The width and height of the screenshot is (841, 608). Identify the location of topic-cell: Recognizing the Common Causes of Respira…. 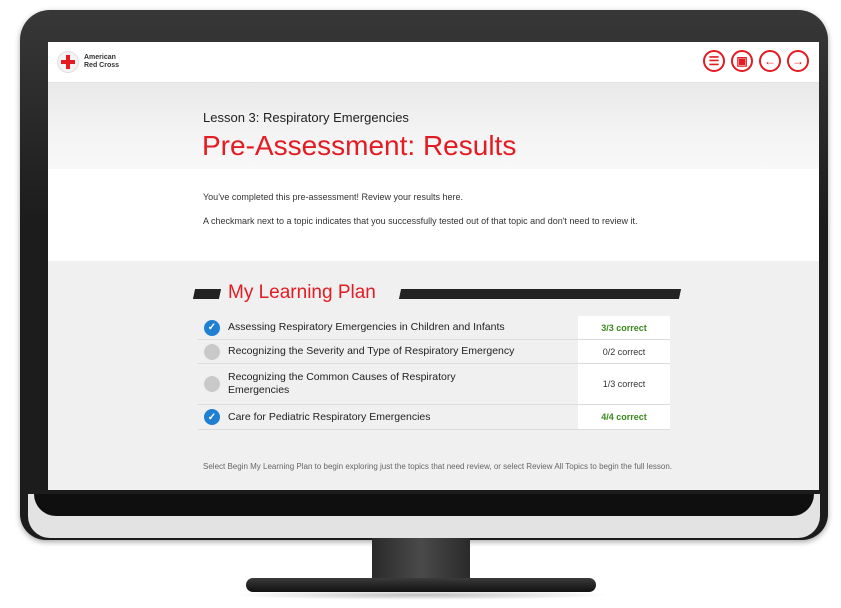
(388, 384).